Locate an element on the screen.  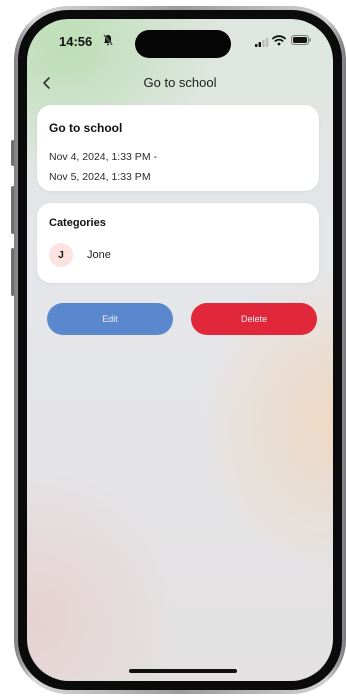
signal-icon is located at coordinates (262, 42).